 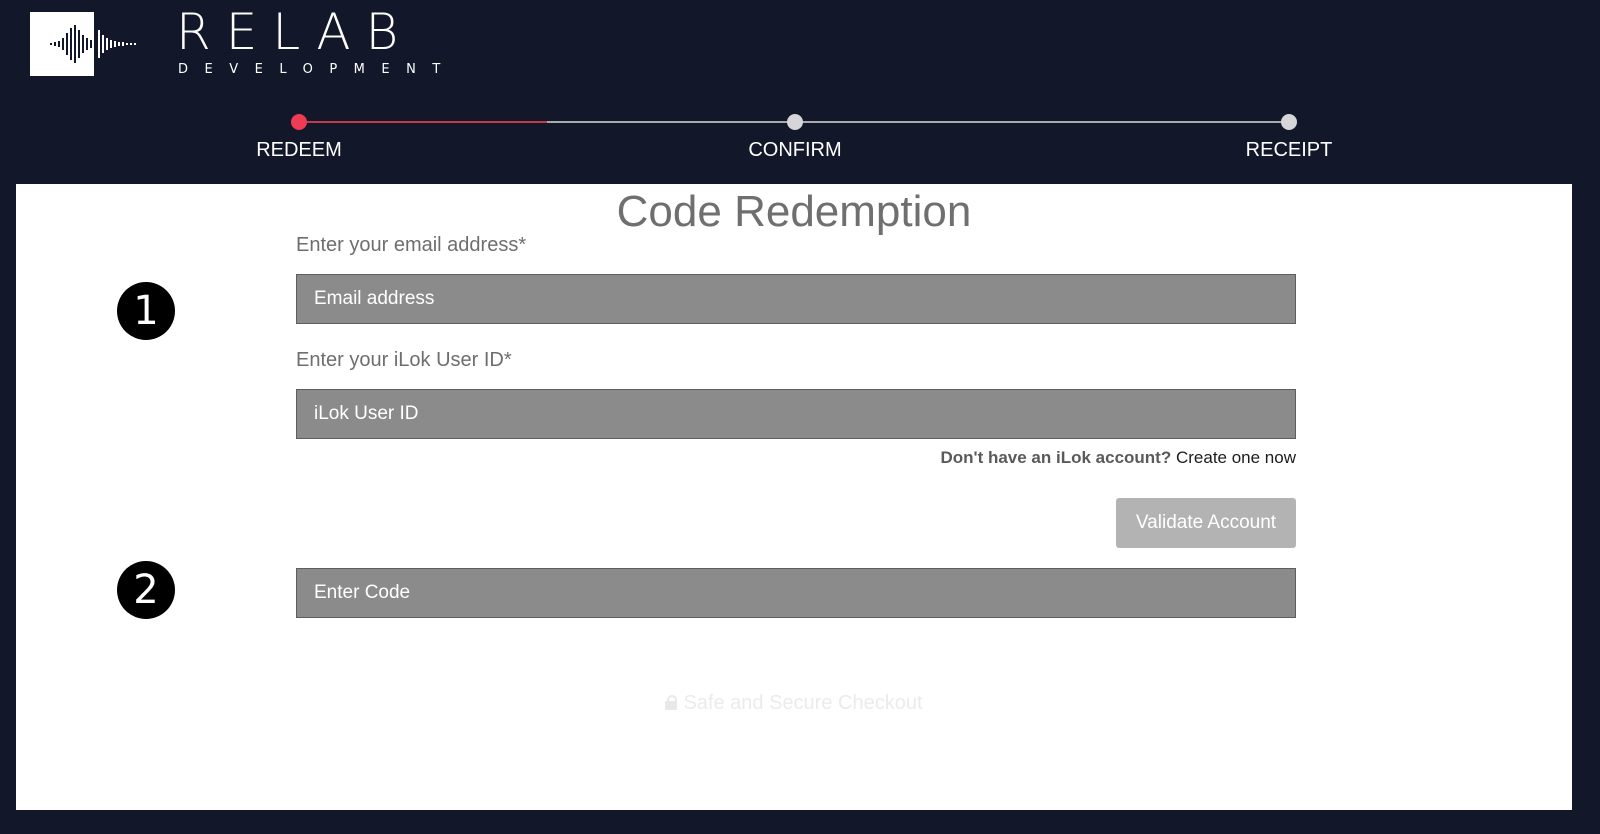 What do you see at coordinates (803, 703) in the screenshot?
I see `secure-checkout-text: Safe and Secure Checkout` at bounding box center [803, 703].